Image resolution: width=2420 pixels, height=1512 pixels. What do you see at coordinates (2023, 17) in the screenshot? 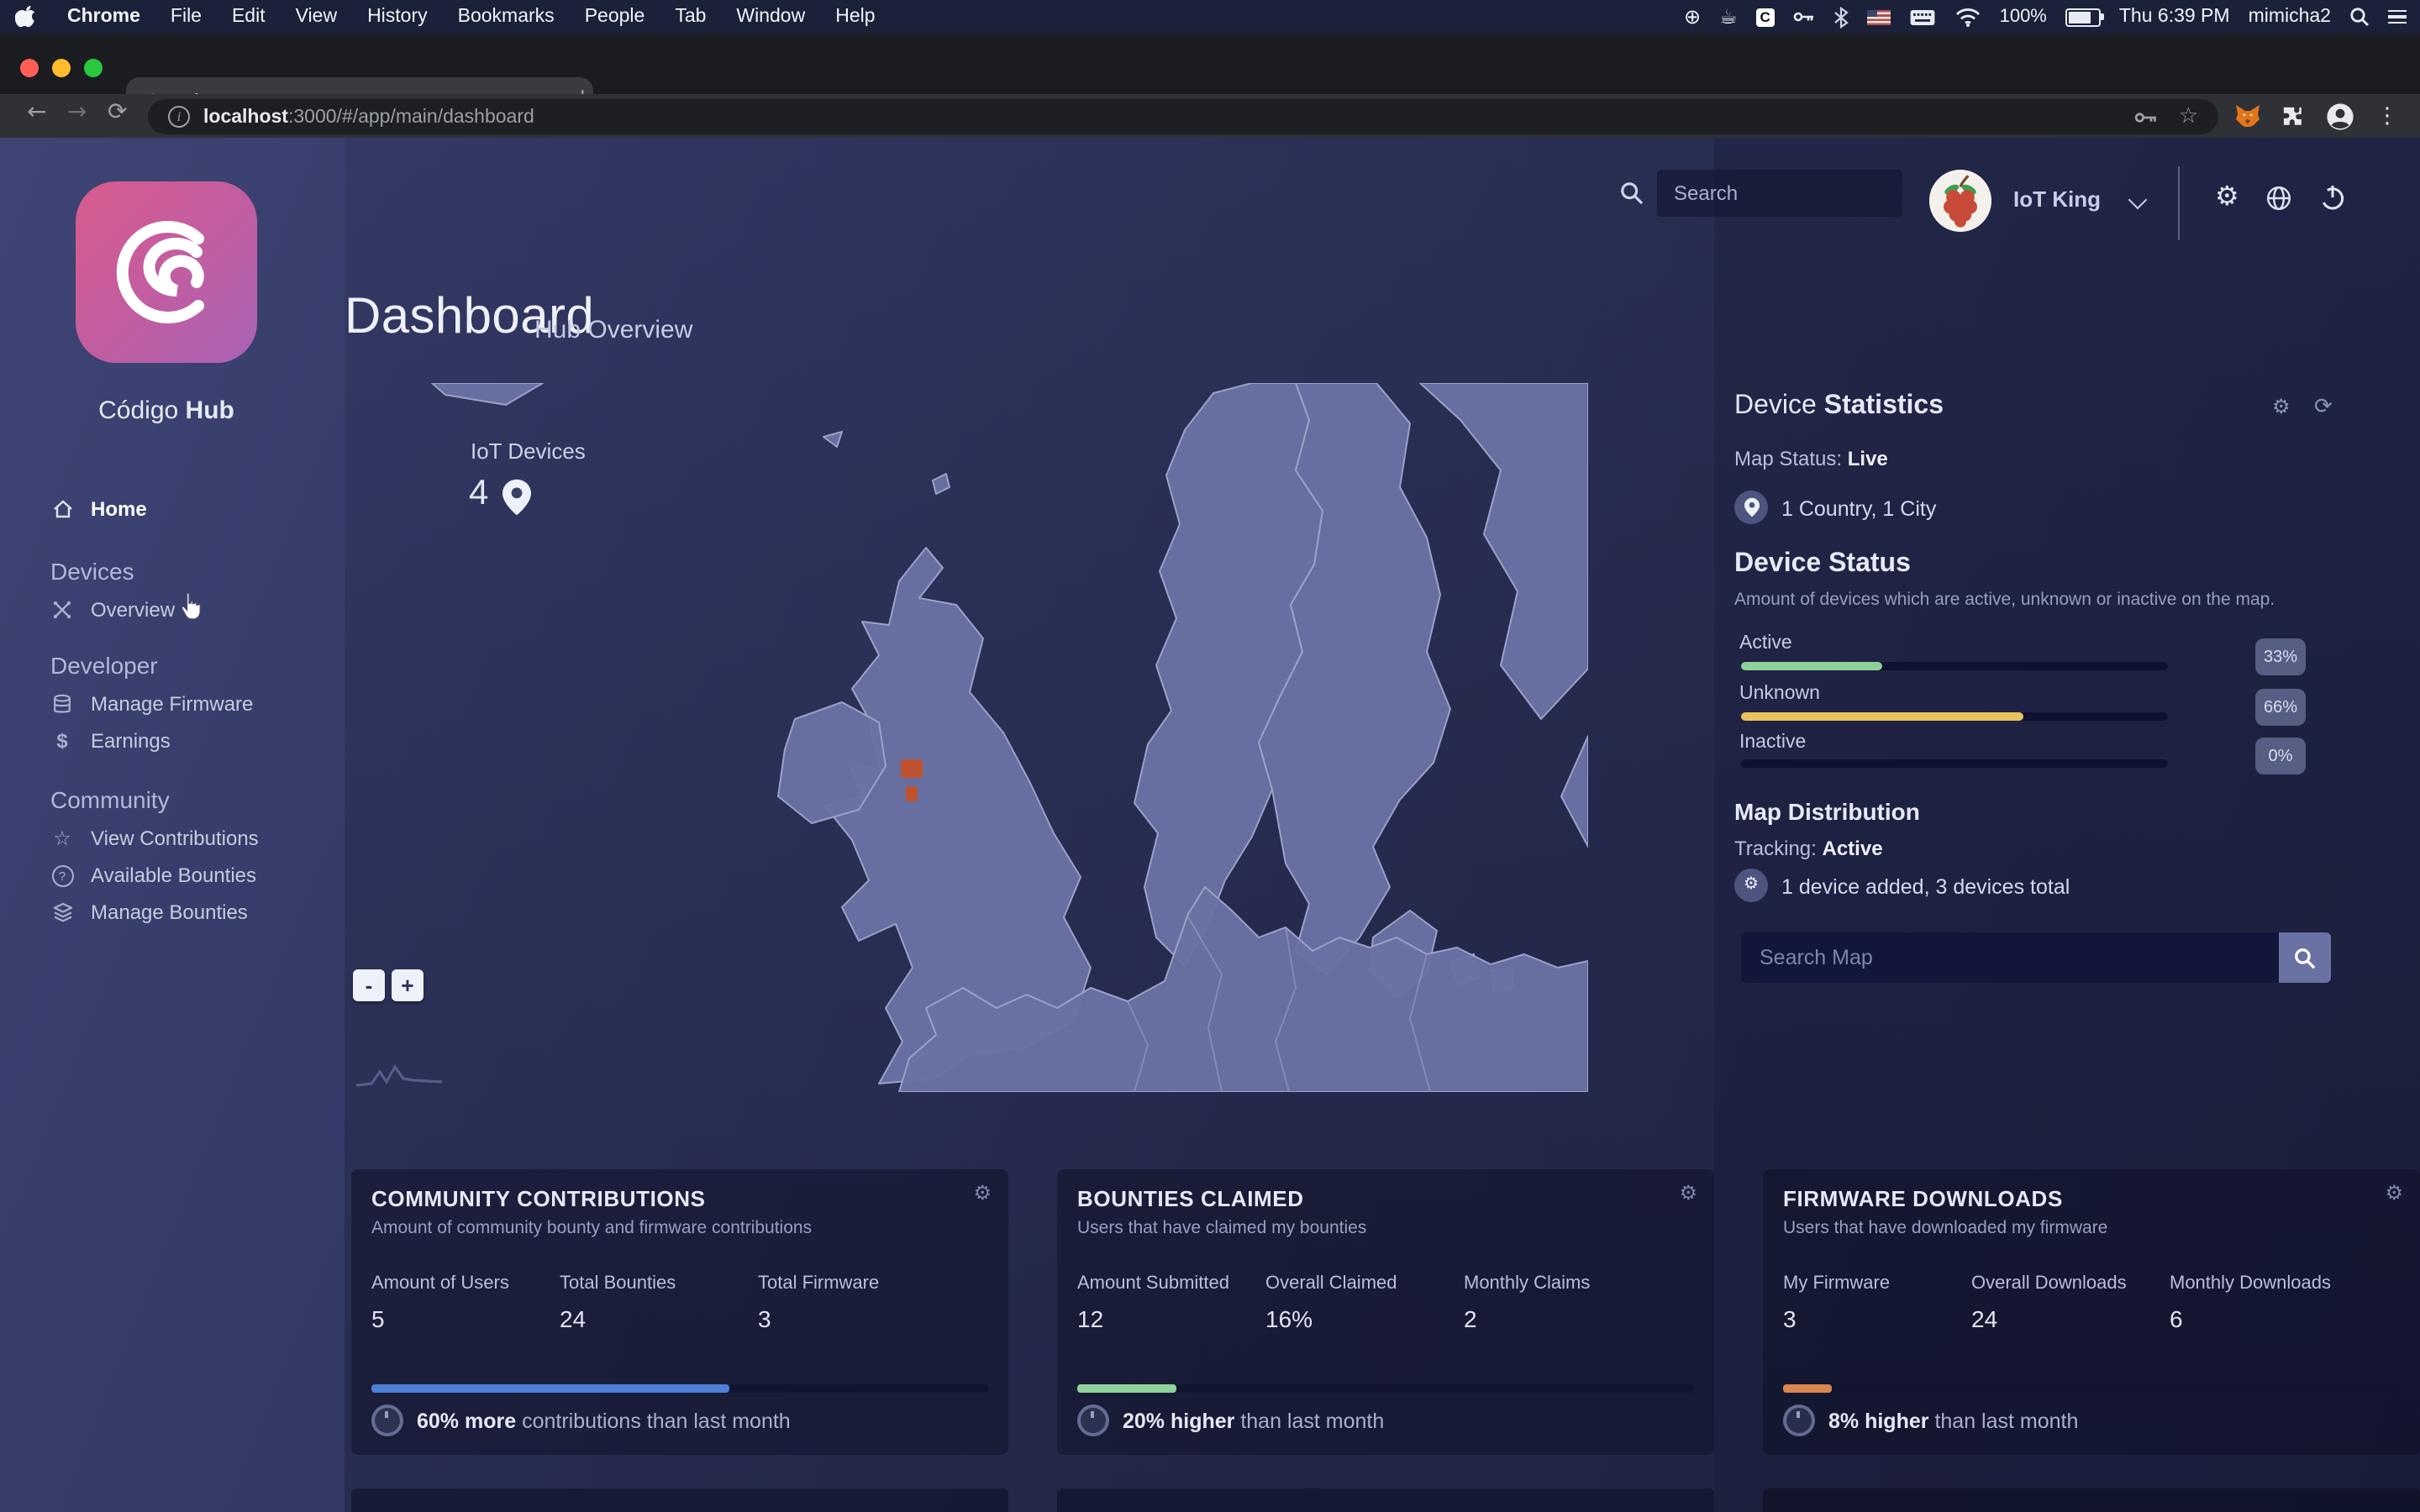
I see `battery-percent-label: 100%` at bounding box center [2023, 17].